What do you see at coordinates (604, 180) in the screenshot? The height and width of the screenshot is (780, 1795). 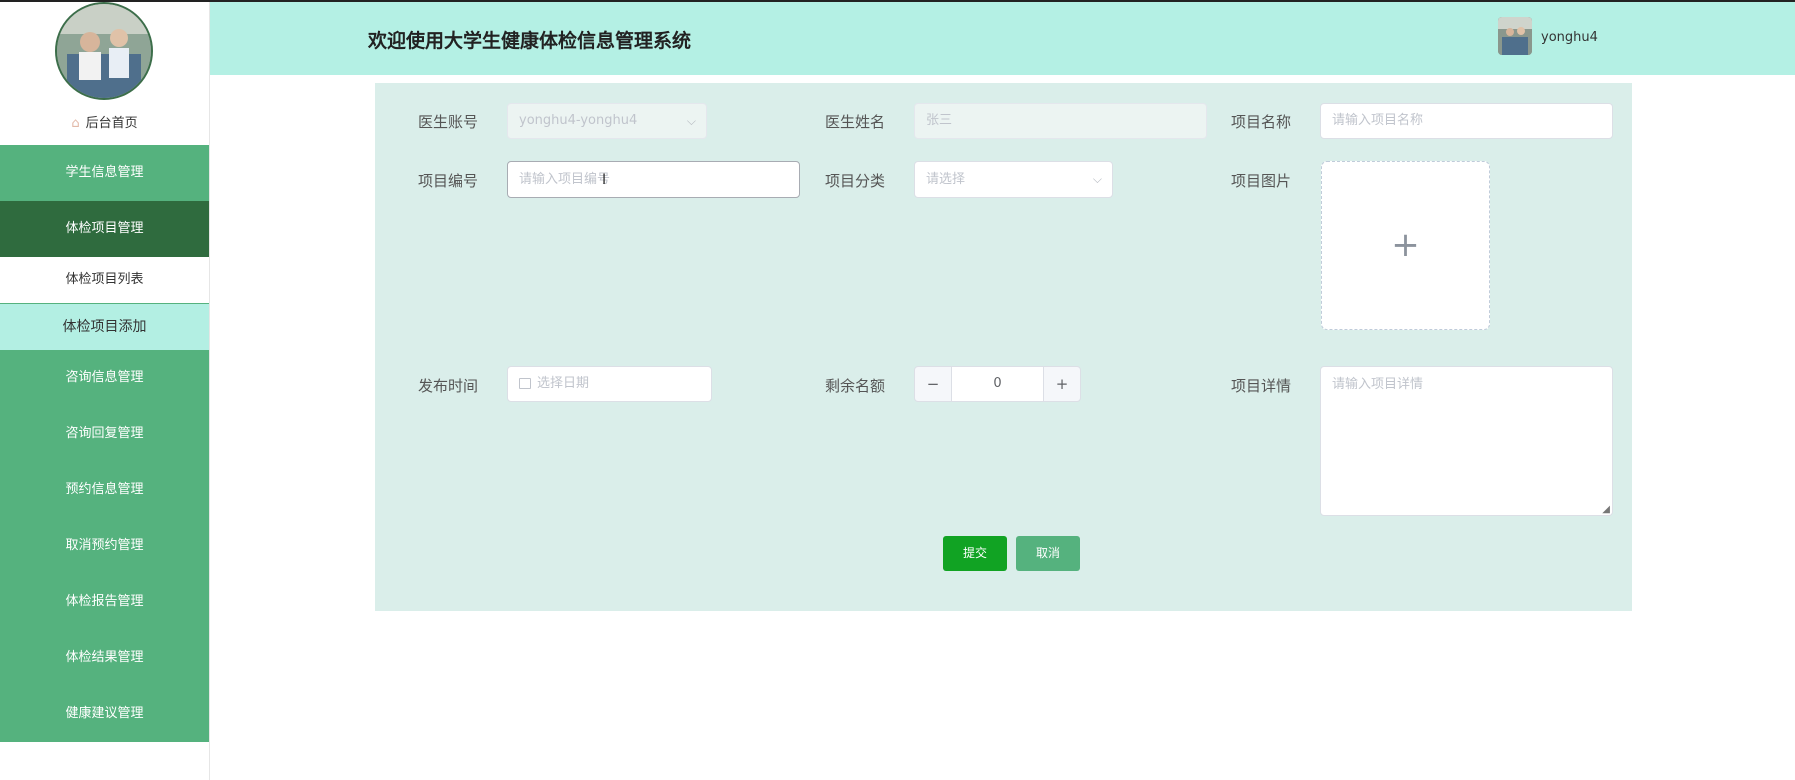 I see `text-cursor-icon: I` at bounding box center [604, 180].